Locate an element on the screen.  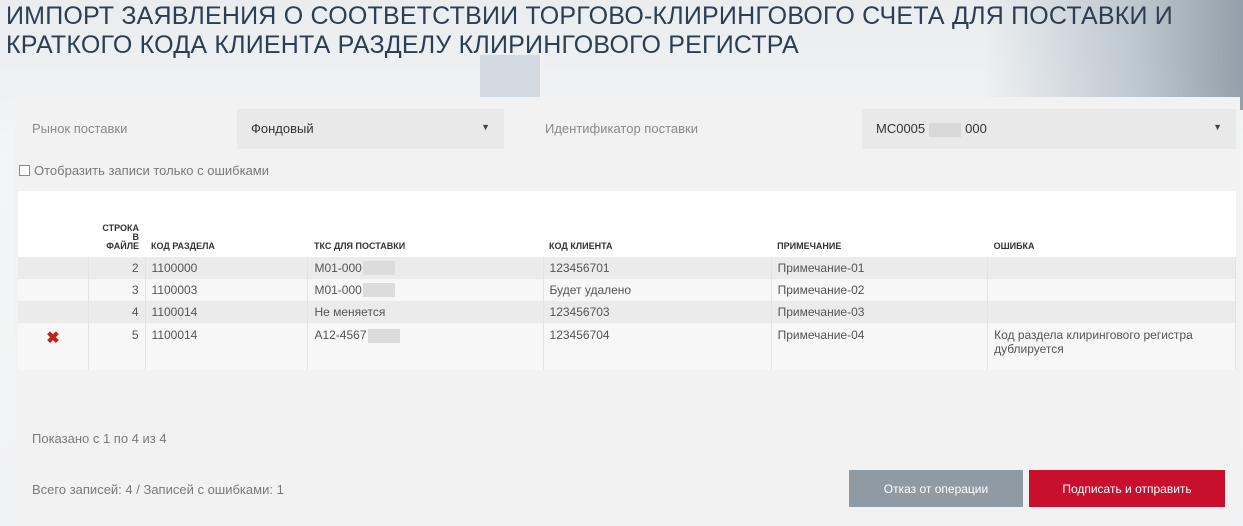
status-column-header is located at coordinates (53, 224).